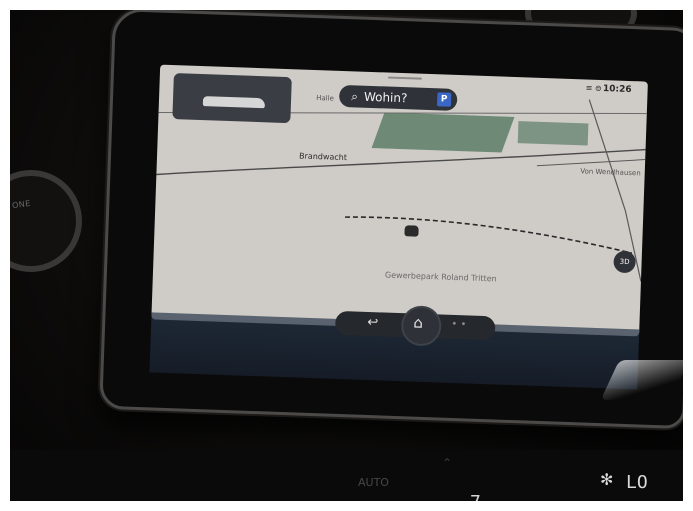 Image resolution: width=693 pixels, height=511 pixels. Describe the element at coordinates (593, 88) in the screenshot. I see `status-icons: ≡ ⊜` at that location.